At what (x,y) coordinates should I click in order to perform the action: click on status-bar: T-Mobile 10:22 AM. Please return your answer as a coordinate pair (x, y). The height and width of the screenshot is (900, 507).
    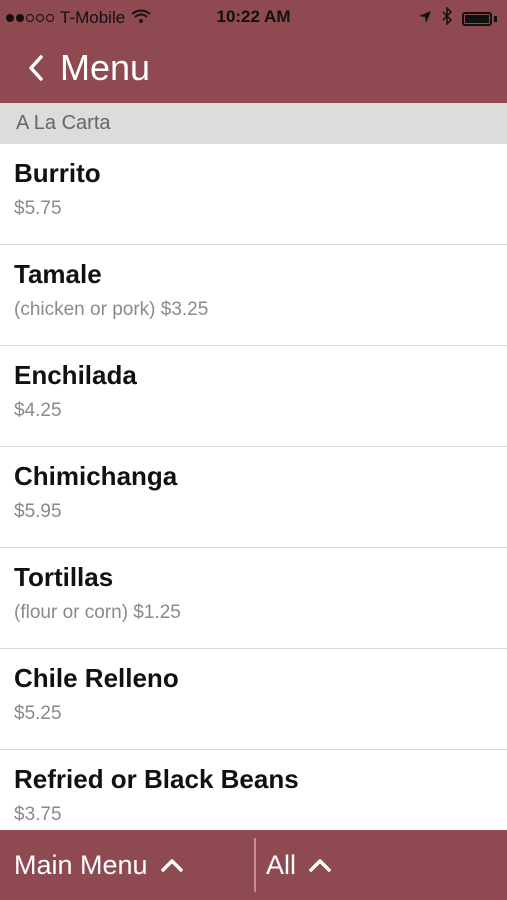
    Looking at the image, I should click on (253, 18).